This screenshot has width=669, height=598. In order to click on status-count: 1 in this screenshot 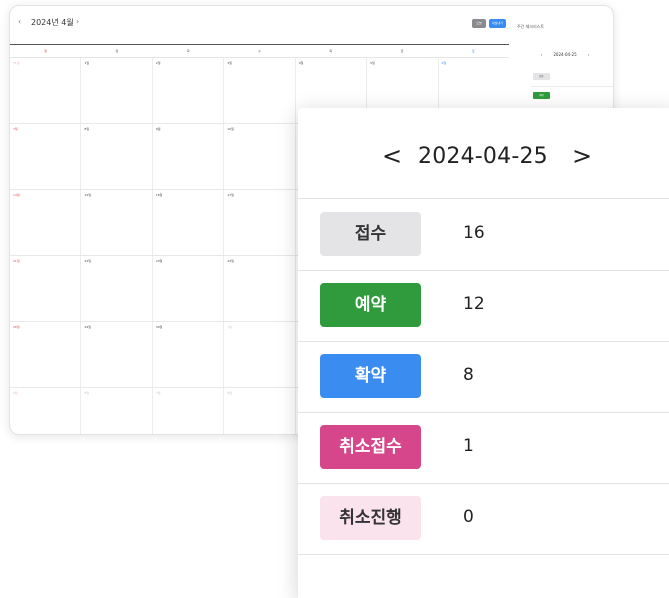, I will do `click(468, 446)`.